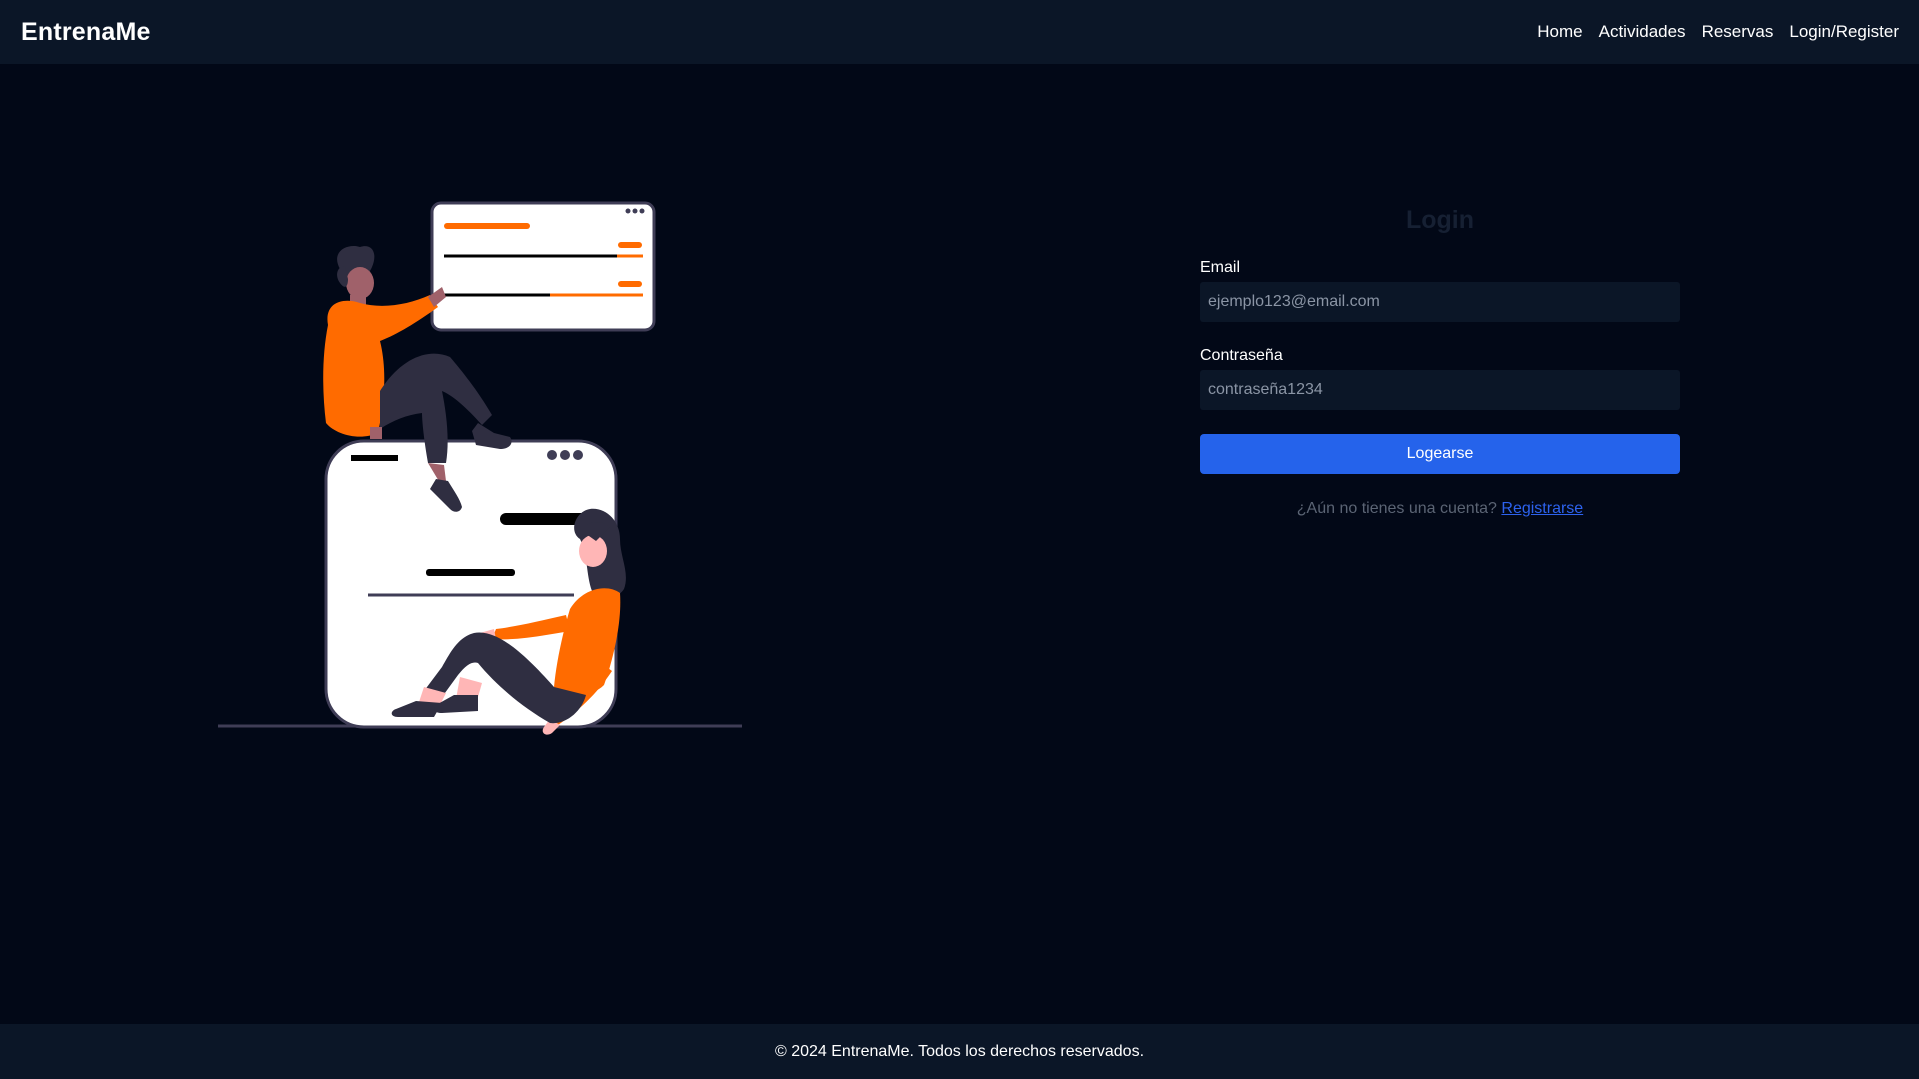 This screenshot has height=1079, width=1919. I want to click on register-link: Registrarse, so click(1542, 508).